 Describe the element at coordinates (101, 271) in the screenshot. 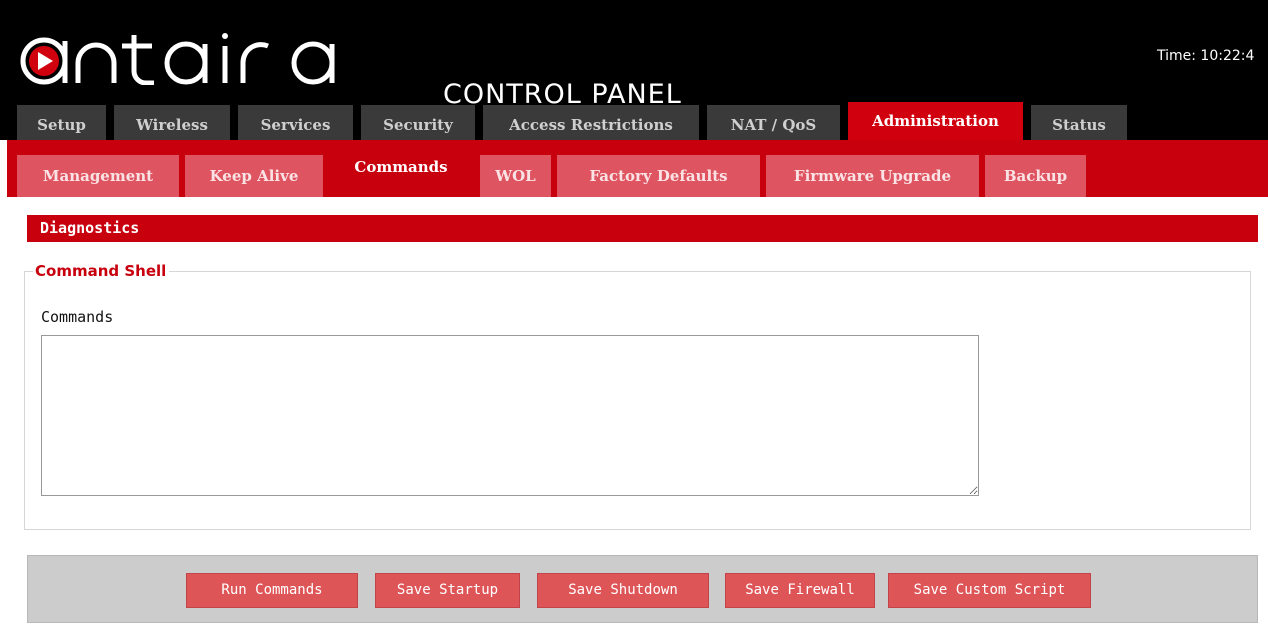

I see `command-shell-legend: Command Shell` at that location.